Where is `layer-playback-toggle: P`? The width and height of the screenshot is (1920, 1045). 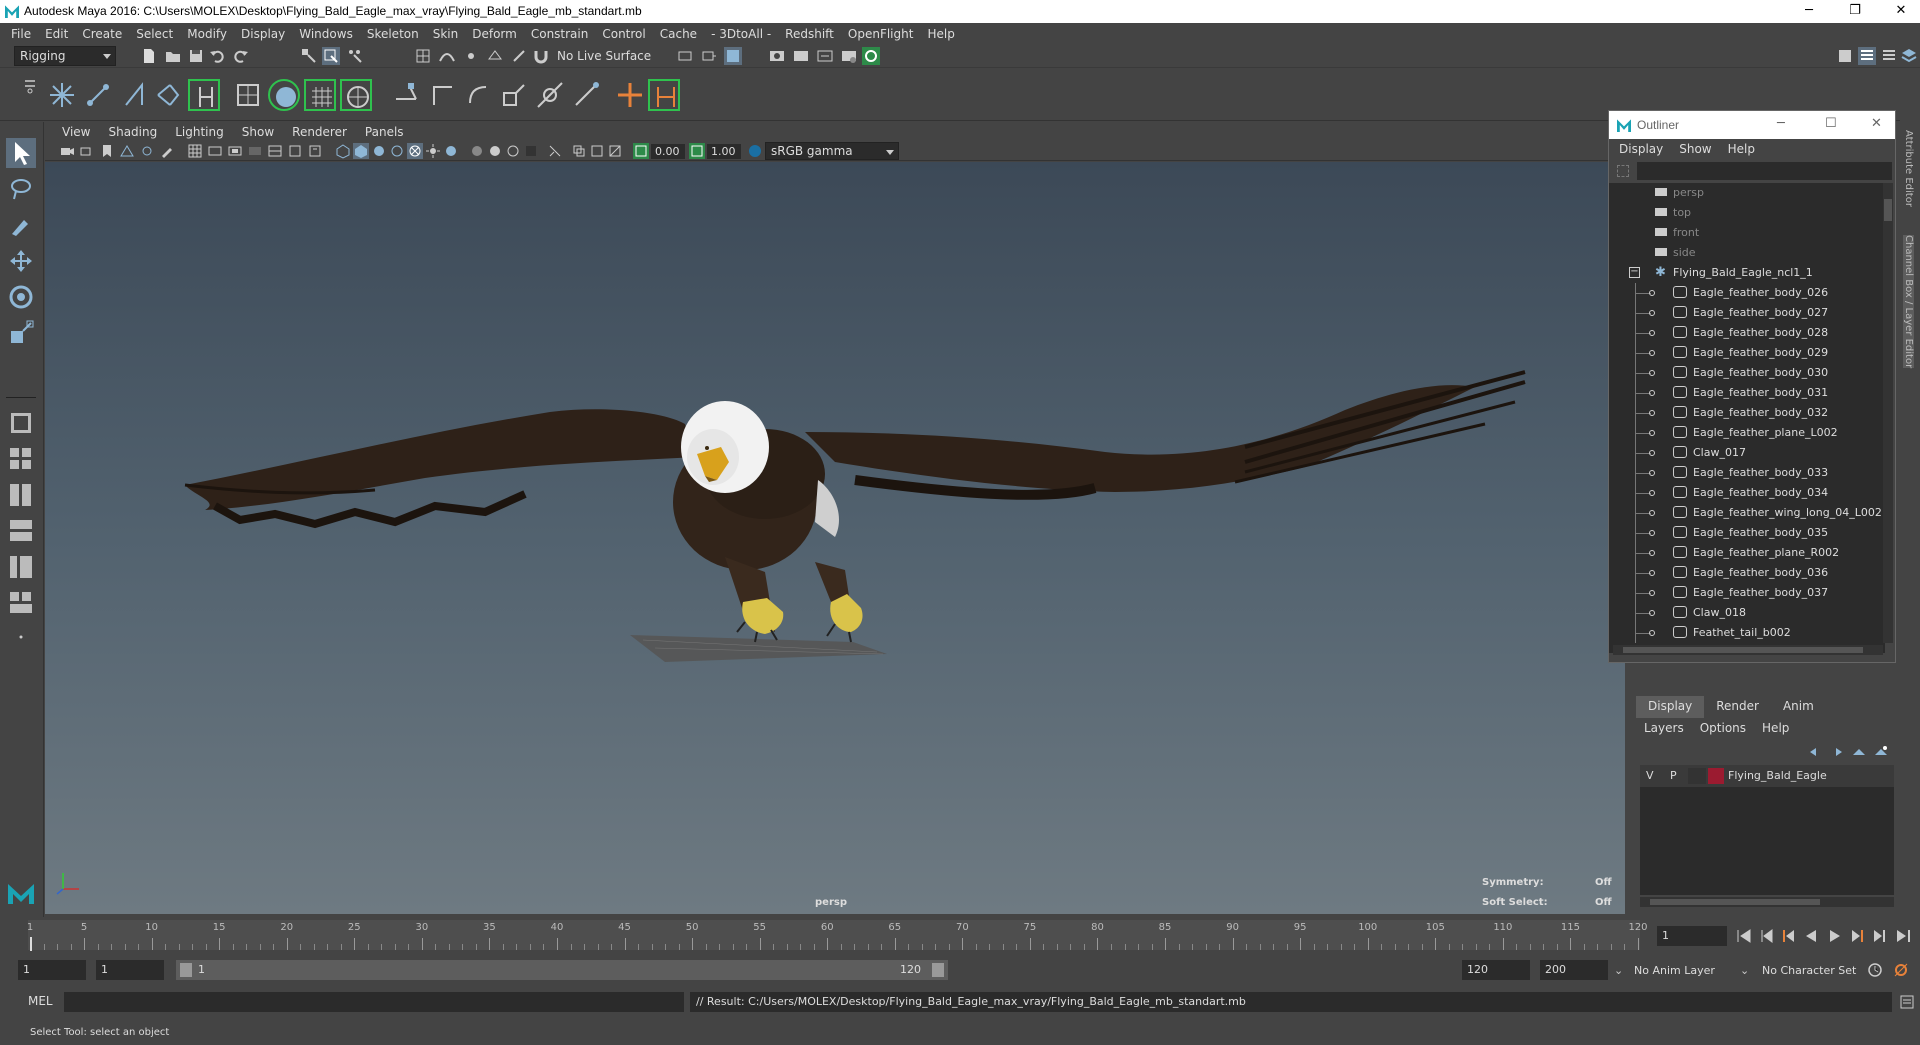 layer-playback-toggle: P is located at coordinates (1673, 775).